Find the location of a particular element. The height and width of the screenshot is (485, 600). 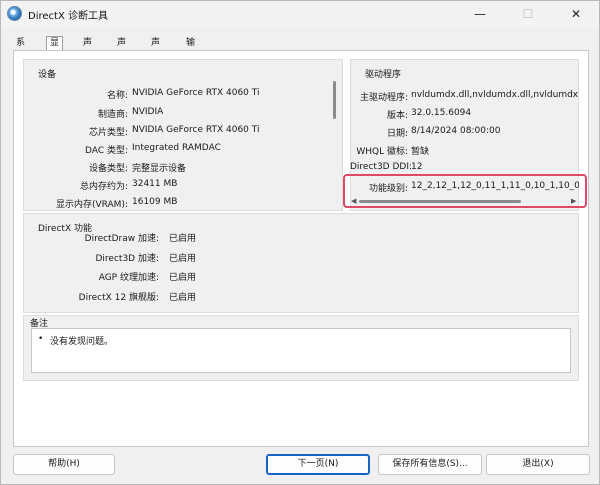

device-total-memory-value: 32411 MB is located at coordinates (155, 184).